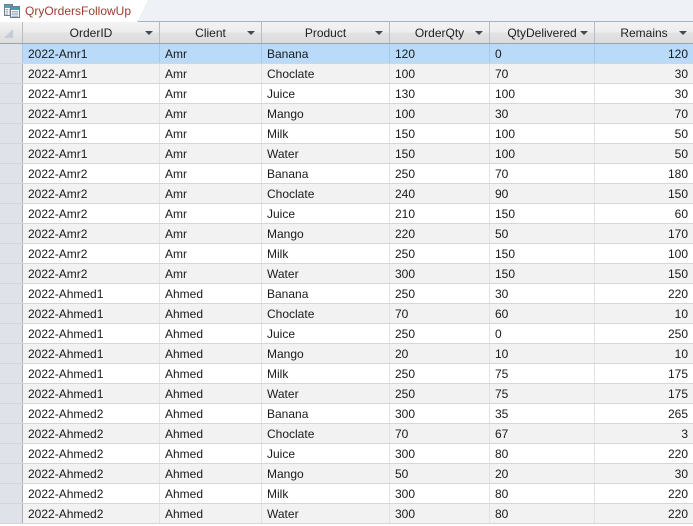 The height and width of the screenshot is (526, 693). I want to click on table-row: 2022-Ahmed1 Ahmed Juice 250 0 250, so click(346, 334).